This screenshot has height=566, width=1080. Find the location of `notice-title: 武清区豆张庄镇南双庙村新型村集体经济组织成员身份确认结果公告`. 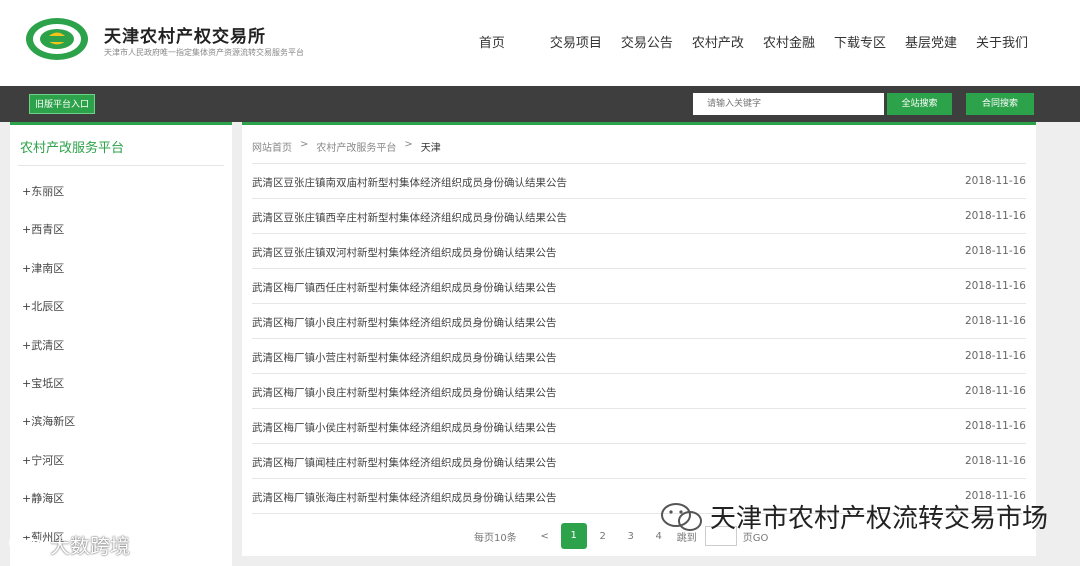

notice-title: 武清区豆张庄镇南双庙村新型村集体经济组织成员身份确认结果公告 is located at coordinates (409, 182).